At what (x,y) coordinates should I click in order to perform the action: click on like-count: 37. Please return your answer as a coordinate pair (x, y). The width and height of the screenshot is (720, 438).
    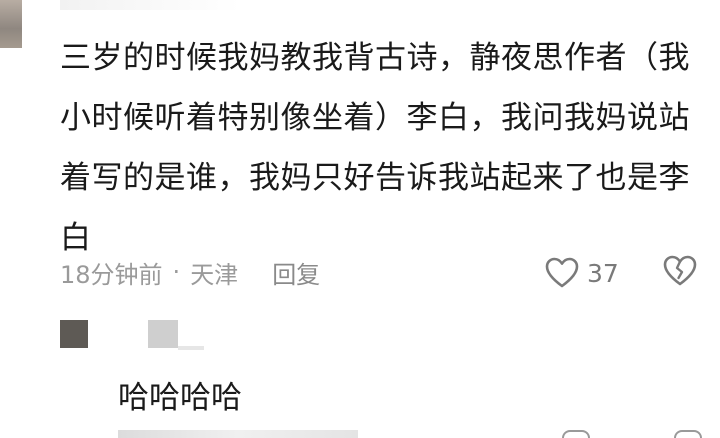
    Looking at the image, I should click on (603, 273).